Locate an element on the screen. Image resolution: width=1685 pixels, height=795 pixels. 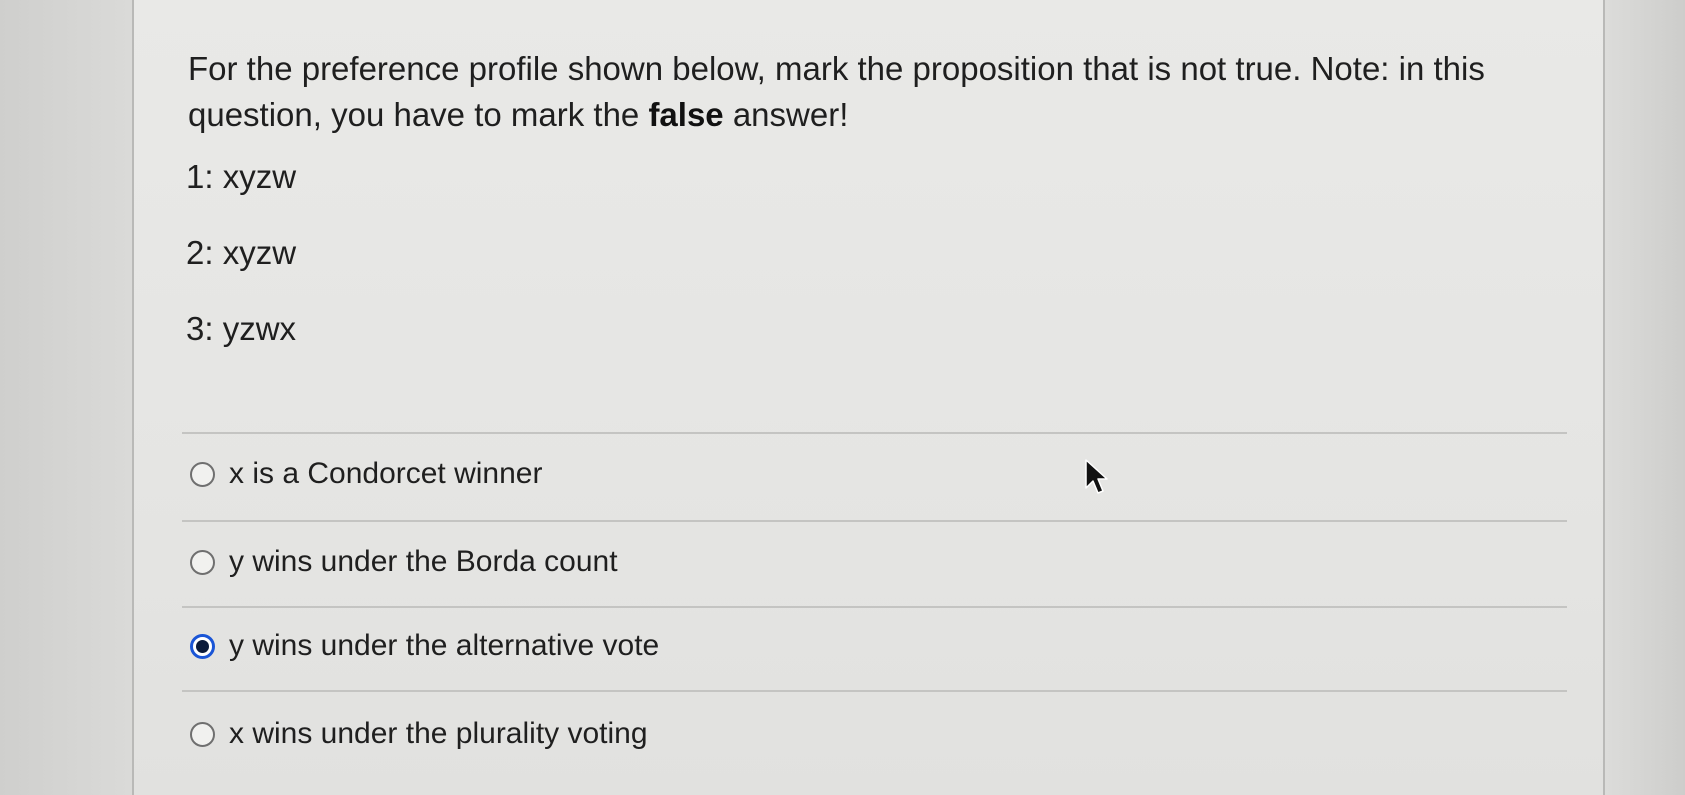
page-margin-left is located at coordinates (66, 397).